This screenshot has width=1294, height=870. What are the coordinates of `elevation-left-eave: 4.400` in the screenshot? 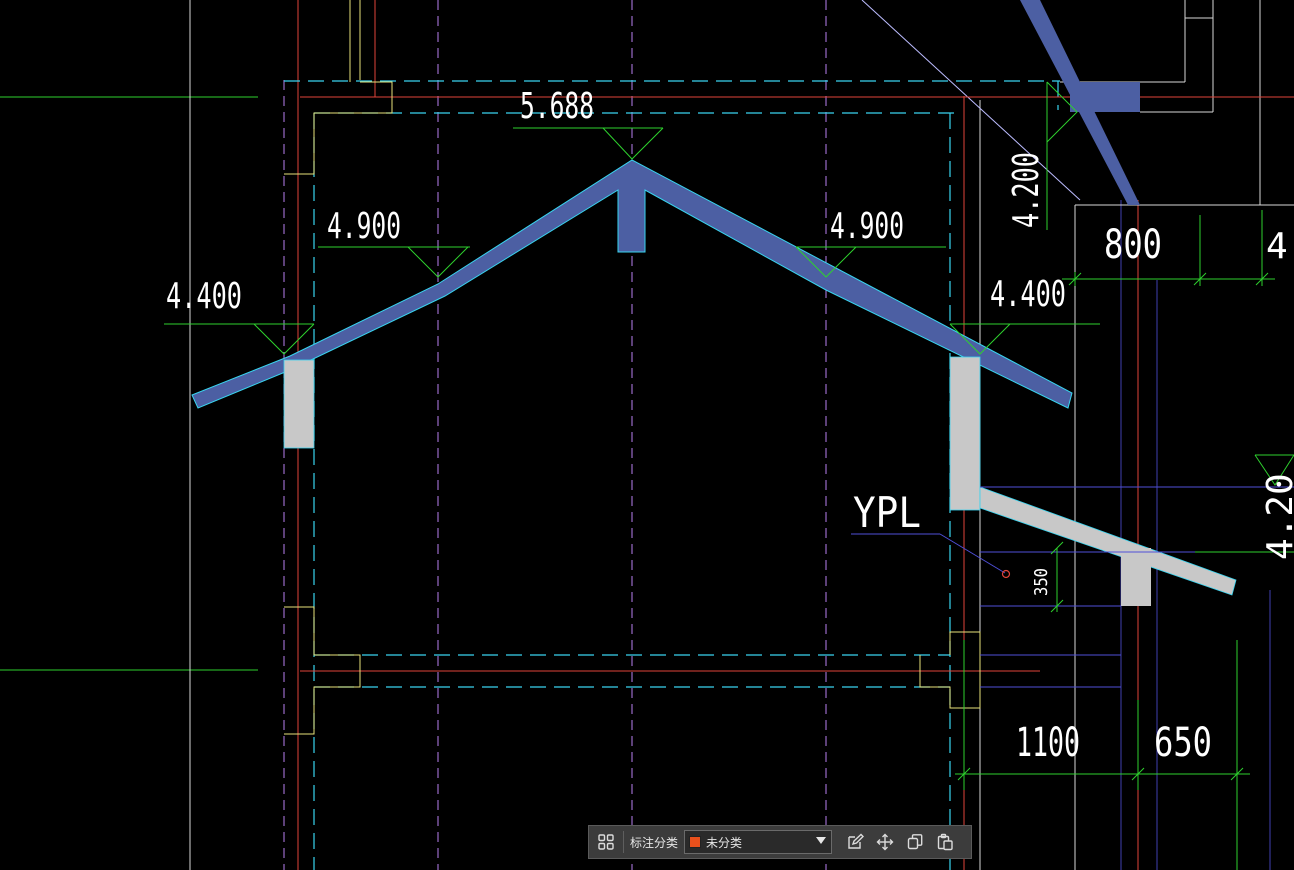 It's located at (204, 296).